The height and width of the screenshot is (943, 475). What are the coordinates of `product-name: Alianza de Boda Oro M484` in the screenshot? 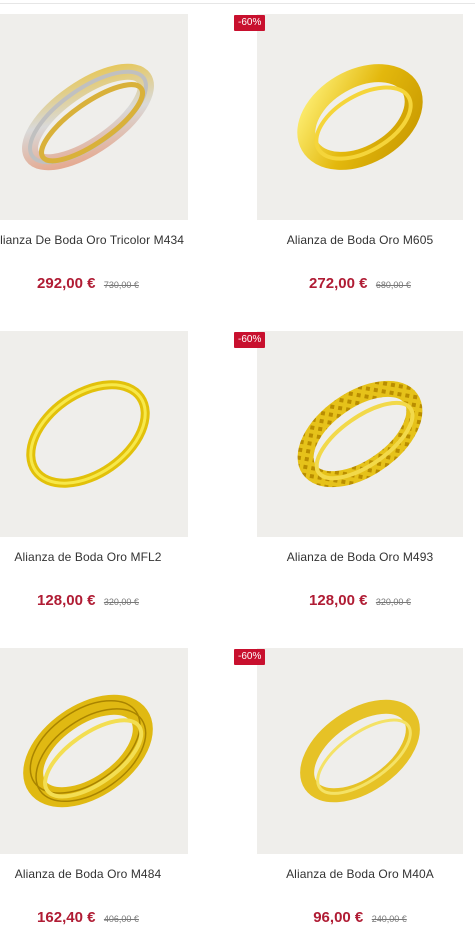 It's located at (94, 874).